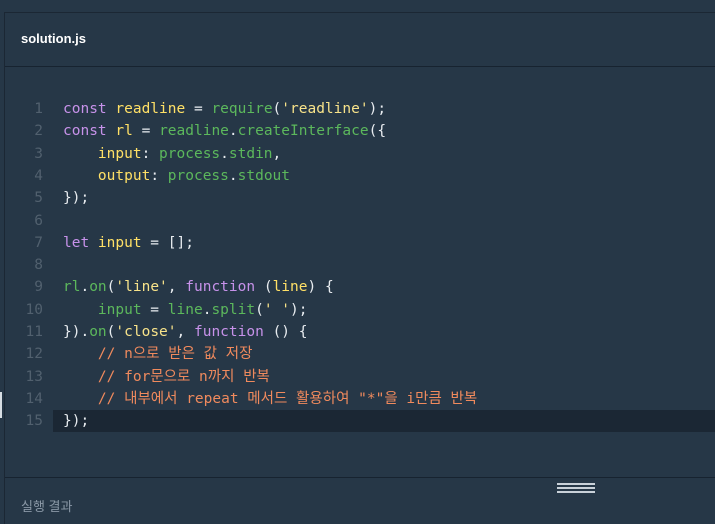 This screenshot has height=524, width=715. Describe the element at coordinates (360, 154) in the screenshot. I see `code-line: 3 input: process.stdin,` at that location.